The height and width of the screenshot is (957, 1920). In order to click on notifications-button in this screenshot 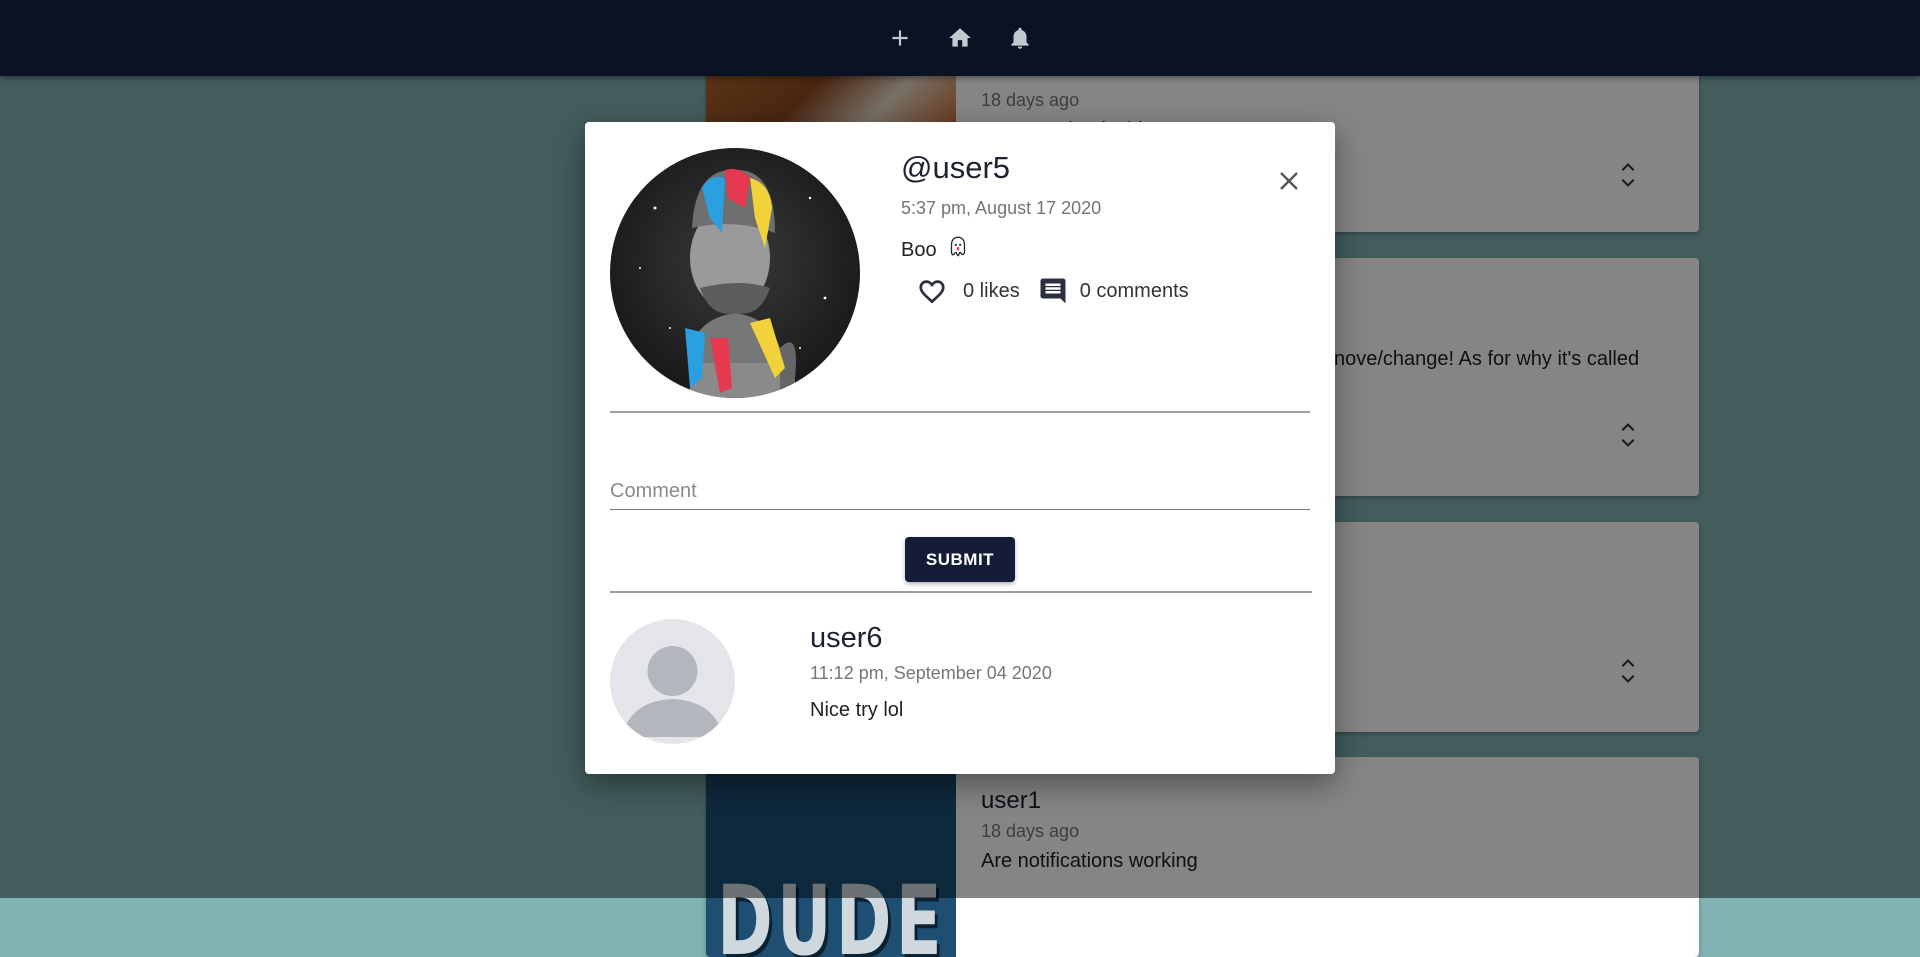, I will do `click(1020, 38)`.